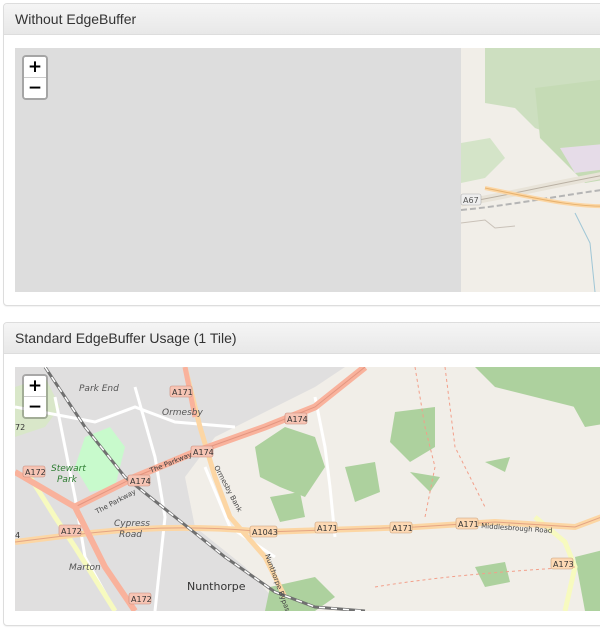 This screenshot has width=600, height=629. Describe the element at coordinates (302, 338) in the screenshot. I see `panel-title: Standard EdgeBuffer Usage (1 Tile)` at that location.